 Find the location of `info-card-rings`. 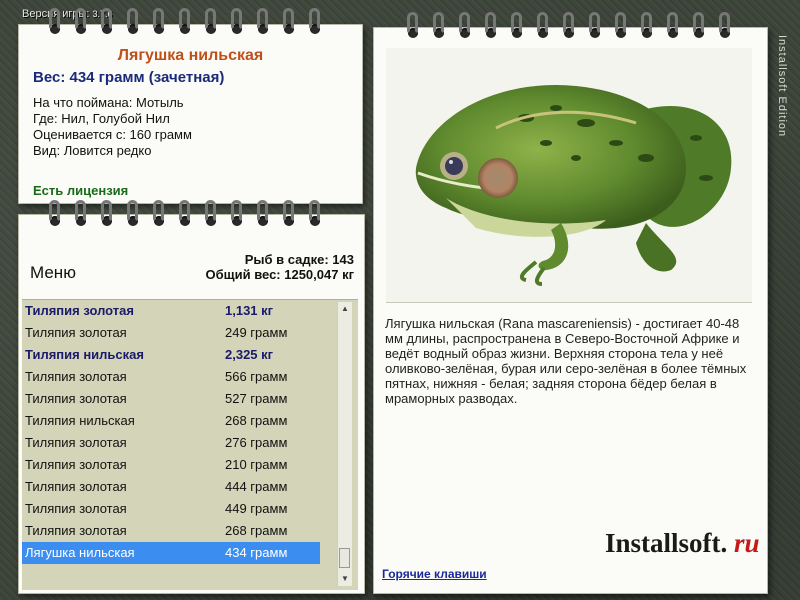

info-card-rings is located at coordinates (185, 22).